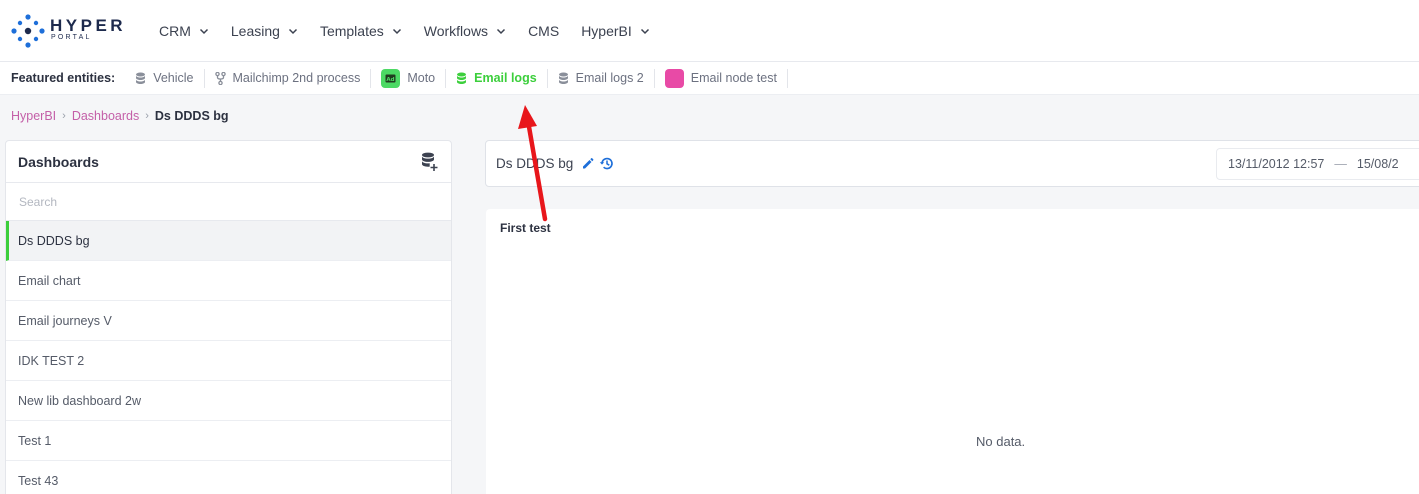 This screenshot has width=1419, height=494. Describe the element at coordinates (533, 163) in the screenshot. I see `annotation-arrow-icon` at that location.